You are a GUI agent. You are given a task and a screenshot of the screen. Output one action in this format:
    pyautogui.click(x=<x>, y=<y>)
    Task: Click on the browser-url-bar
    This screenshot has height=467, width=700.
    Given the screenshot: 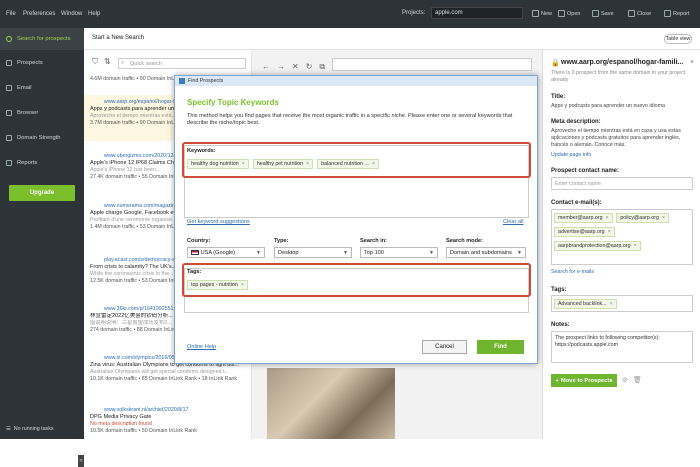 What is the action you would take?
    pyautogui.click(x=432, y=64)
    